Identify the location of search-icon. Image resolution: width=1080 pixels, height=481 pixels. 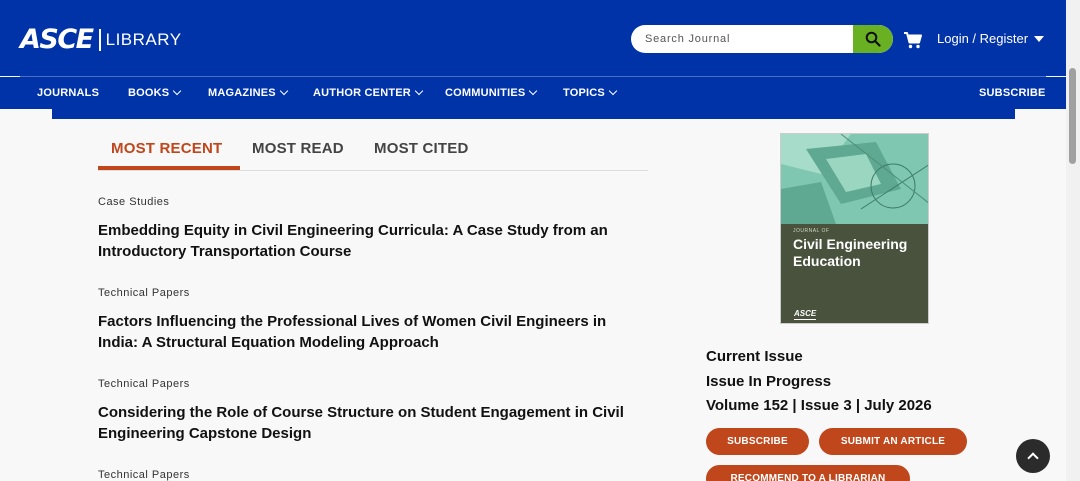
(873, 39).